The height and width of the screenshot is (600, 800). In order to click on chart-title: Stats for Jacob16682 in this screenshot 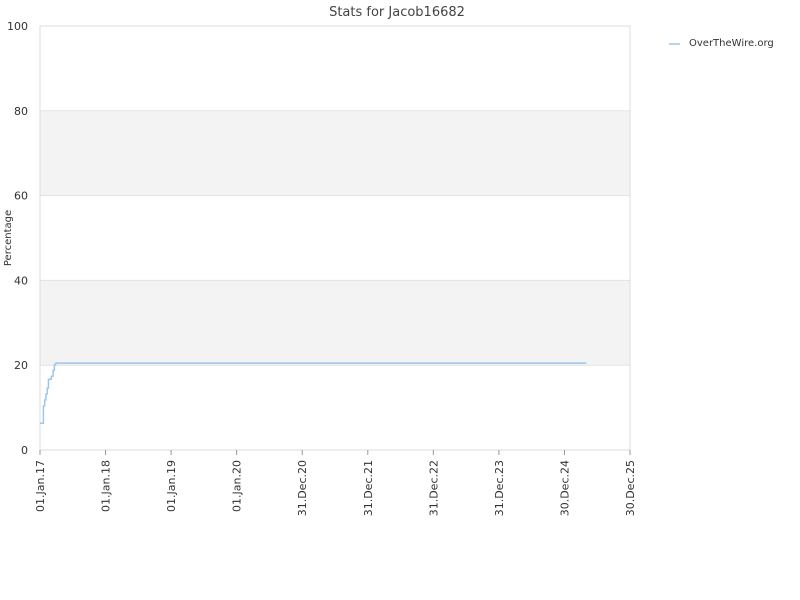, I will do `click(397, 12)`.